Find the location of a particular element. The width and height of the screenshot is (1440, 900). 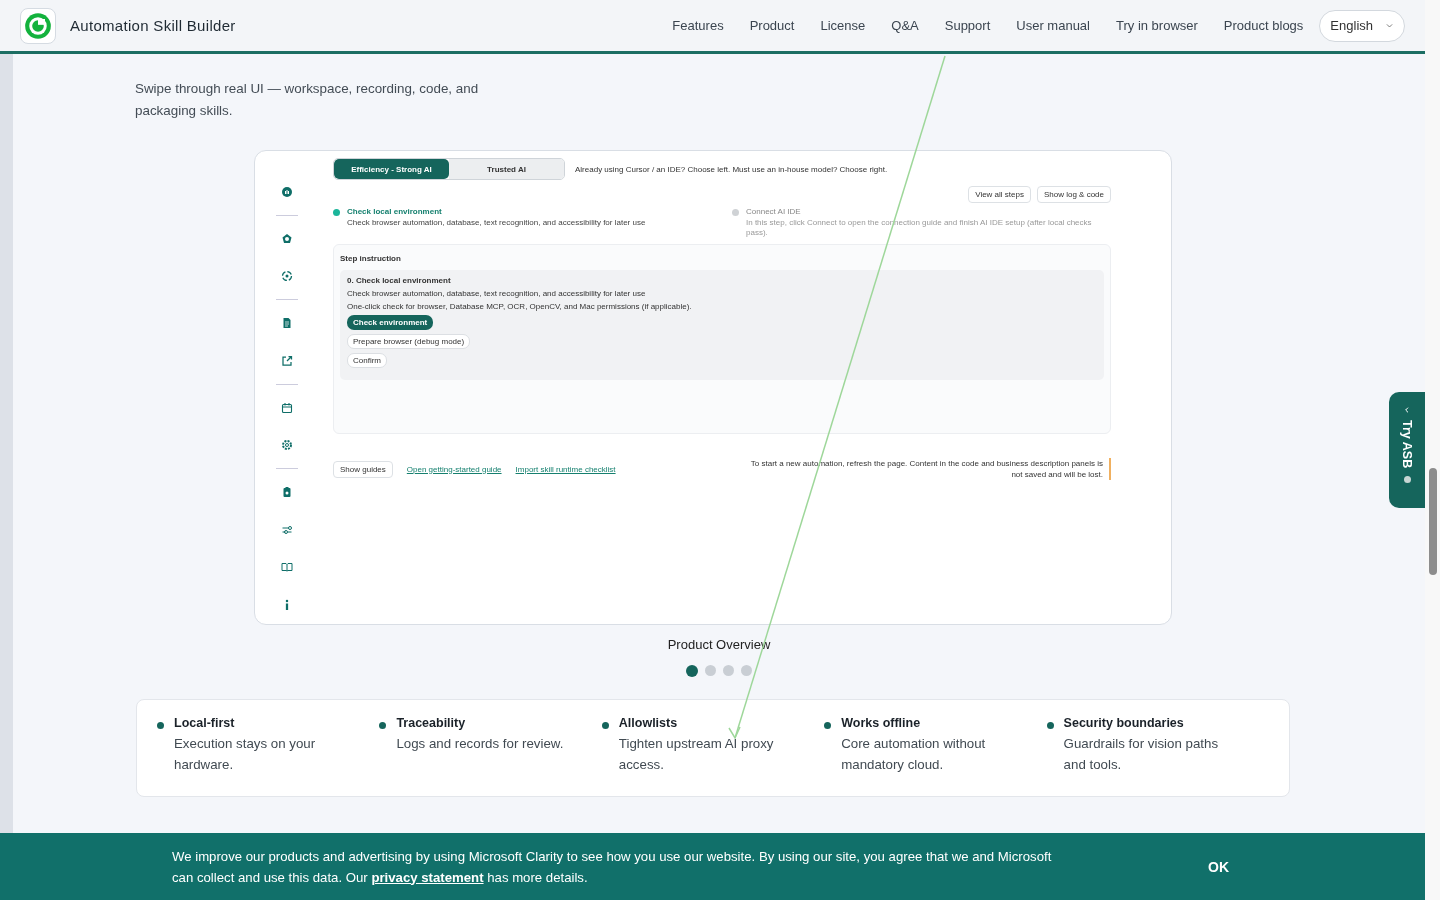

step-heading: 0. Check local environment is located at coordinates (399, 280).